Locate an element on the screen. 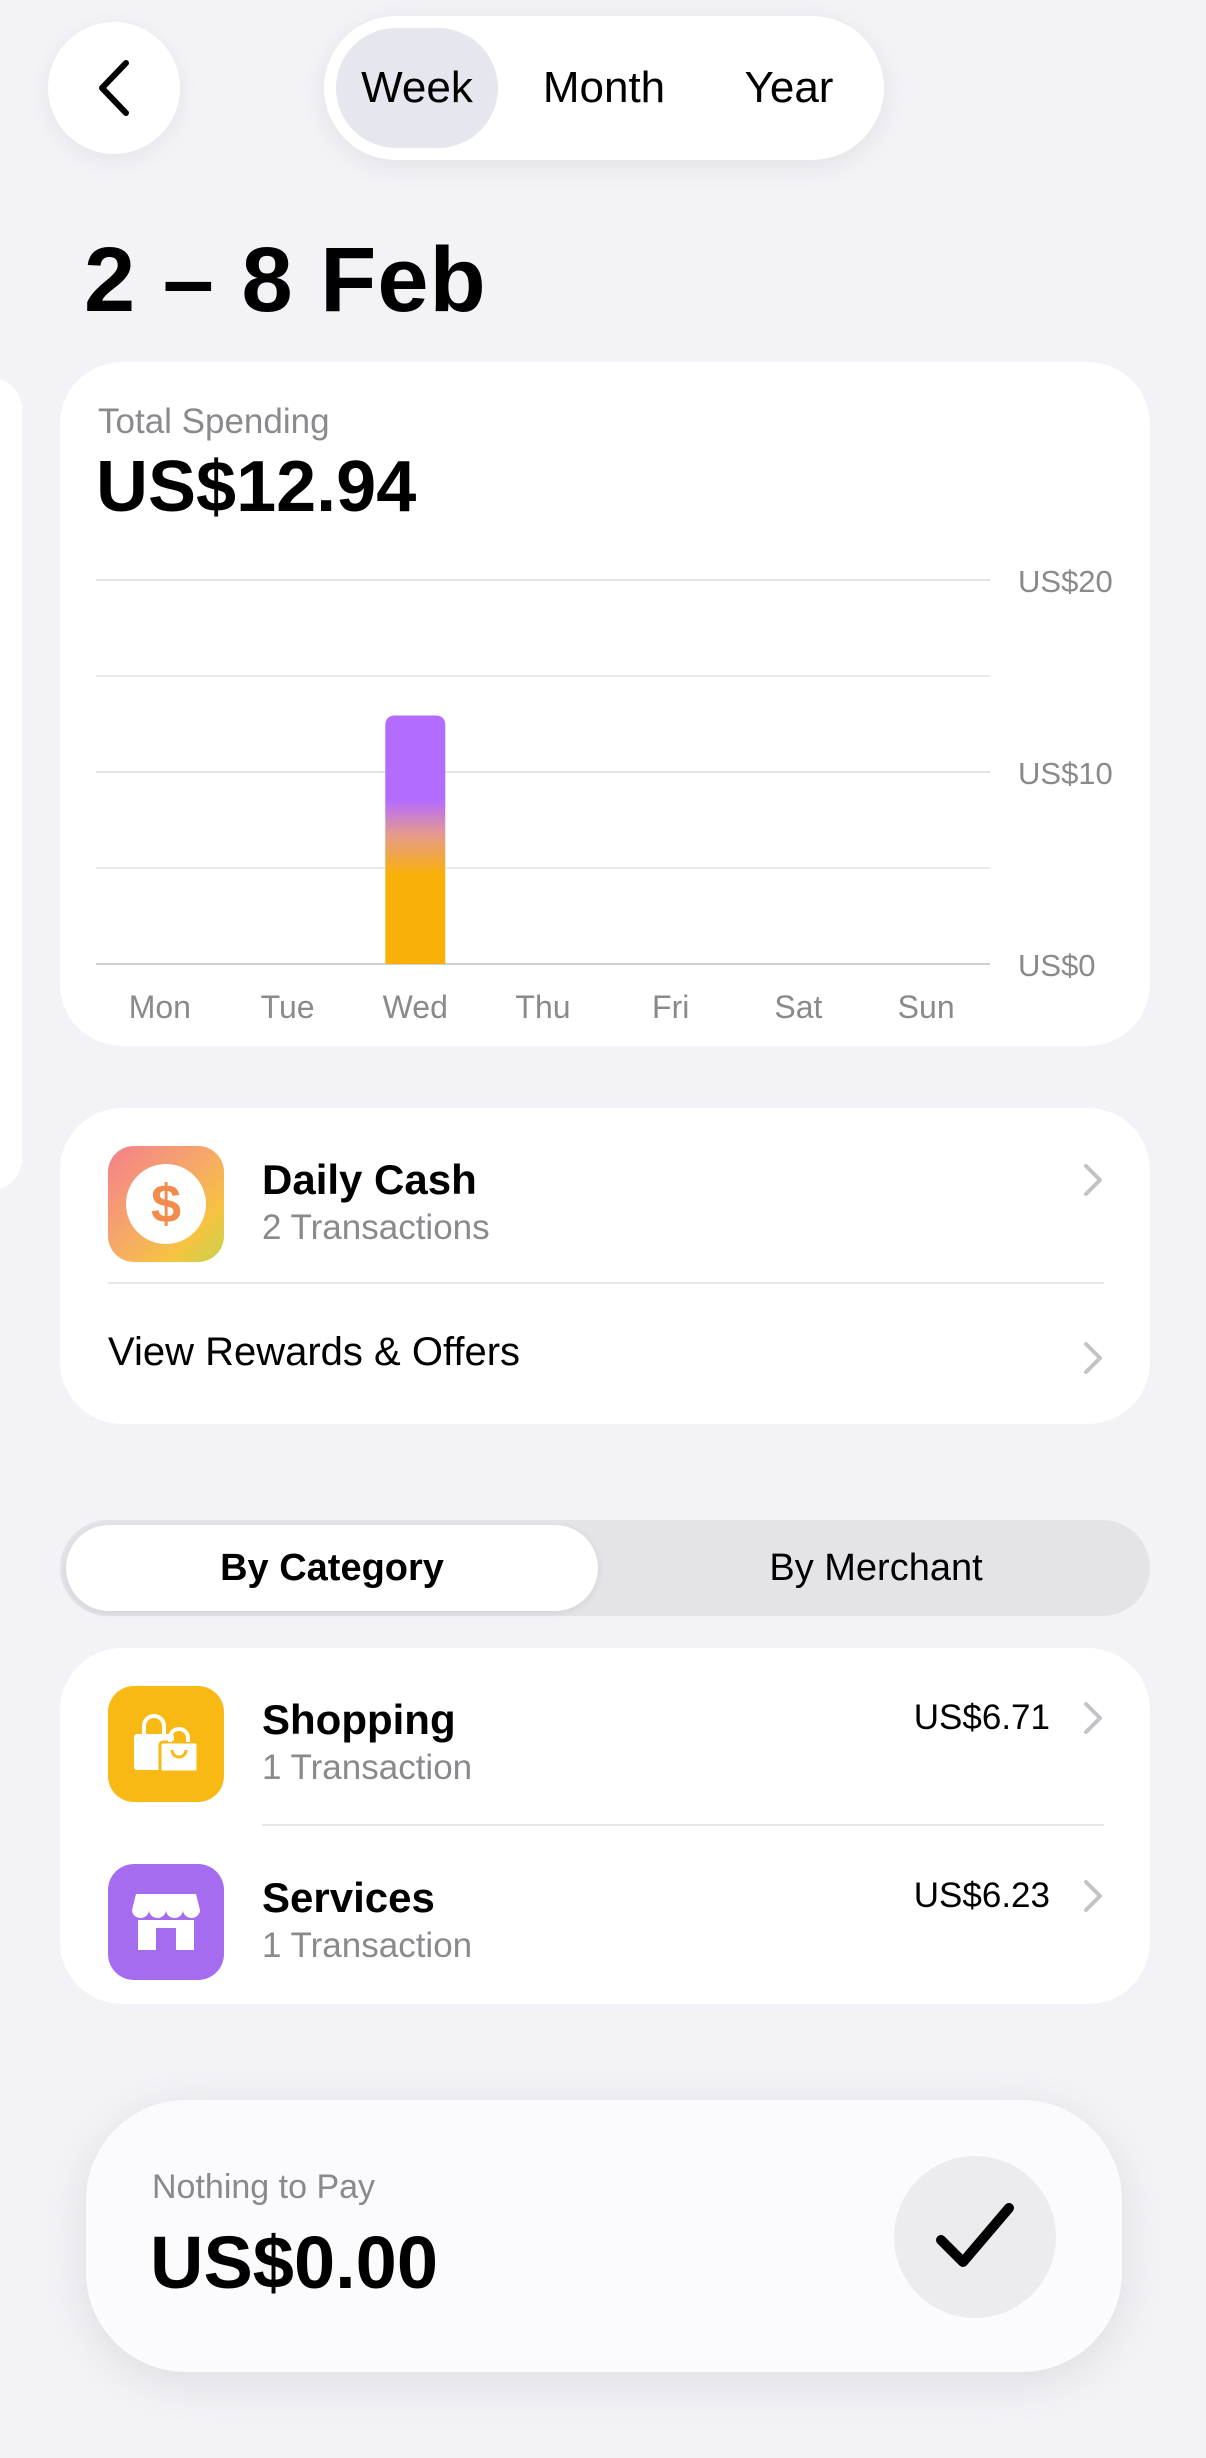 The width and height of the screenshot is (1206, 2458). tab-by-category: By Category is located at coordinates (332, 1568).